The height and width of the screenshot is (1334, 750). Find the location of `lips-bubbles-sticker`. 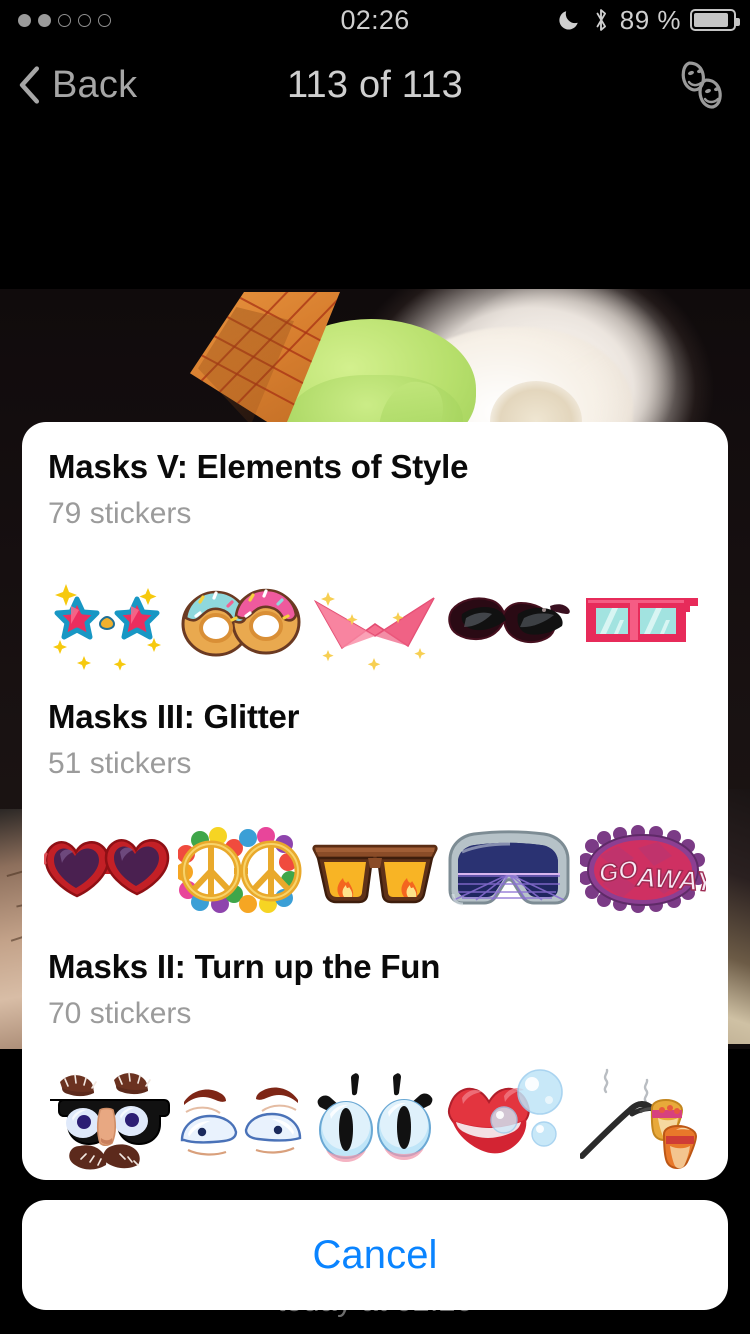

lips-bubbles-sticker is located at coordinates (509, 1119).